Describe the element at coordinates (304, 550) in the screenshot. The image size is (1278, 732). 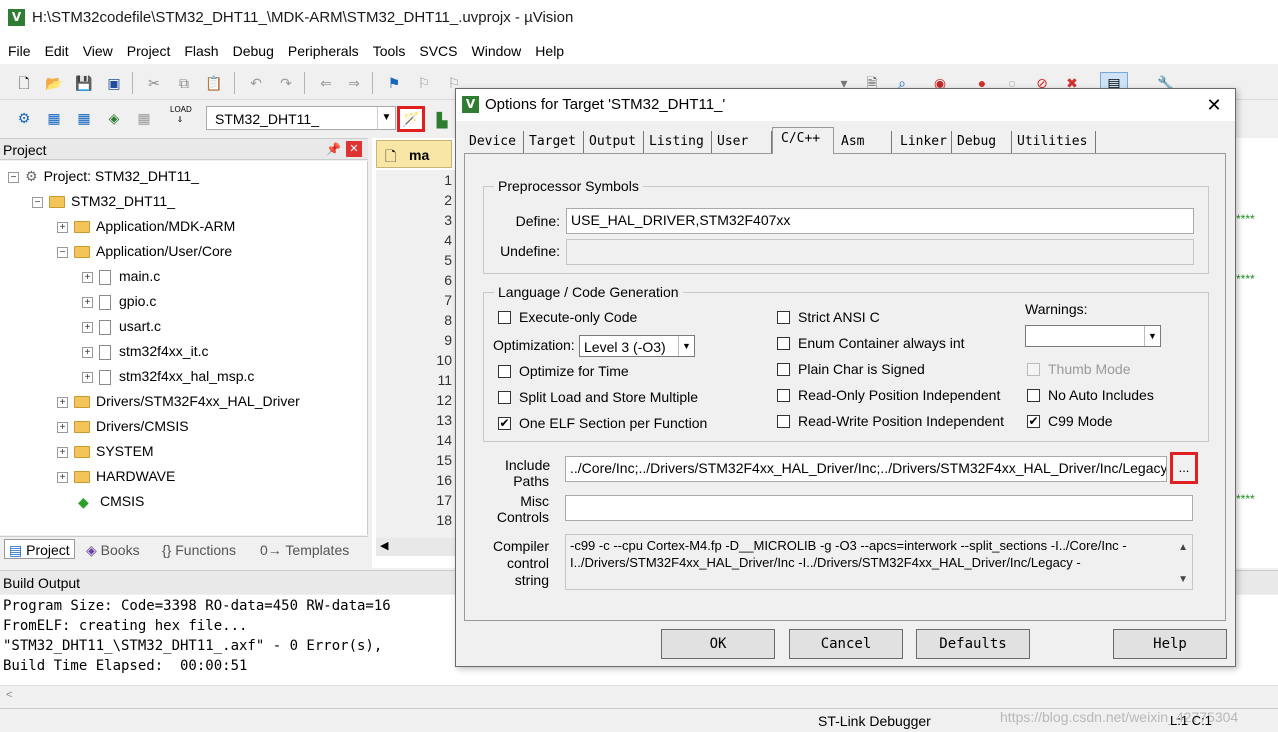
I see `tab-templates: 0→ Templates` at that location.